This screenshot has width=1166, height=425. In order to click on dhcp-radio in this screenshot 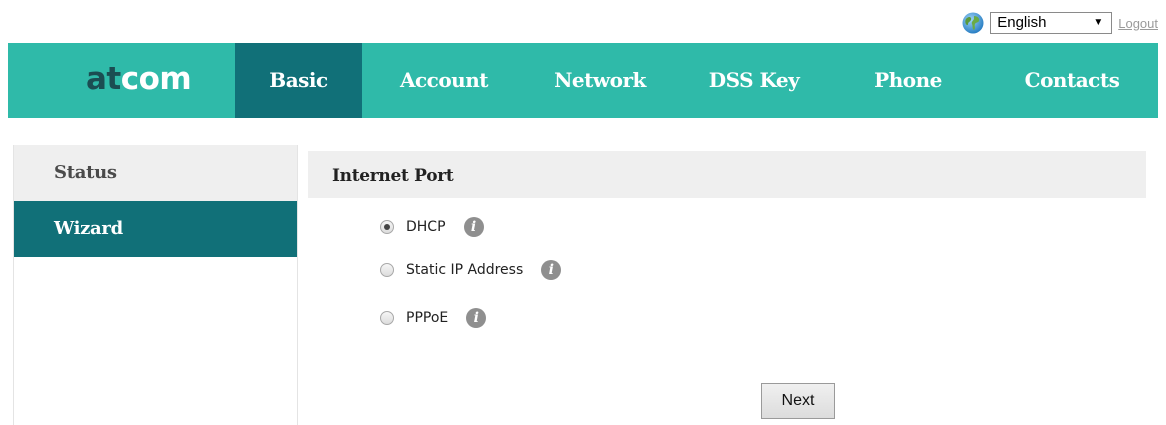, I will do `click(387, 227)`.